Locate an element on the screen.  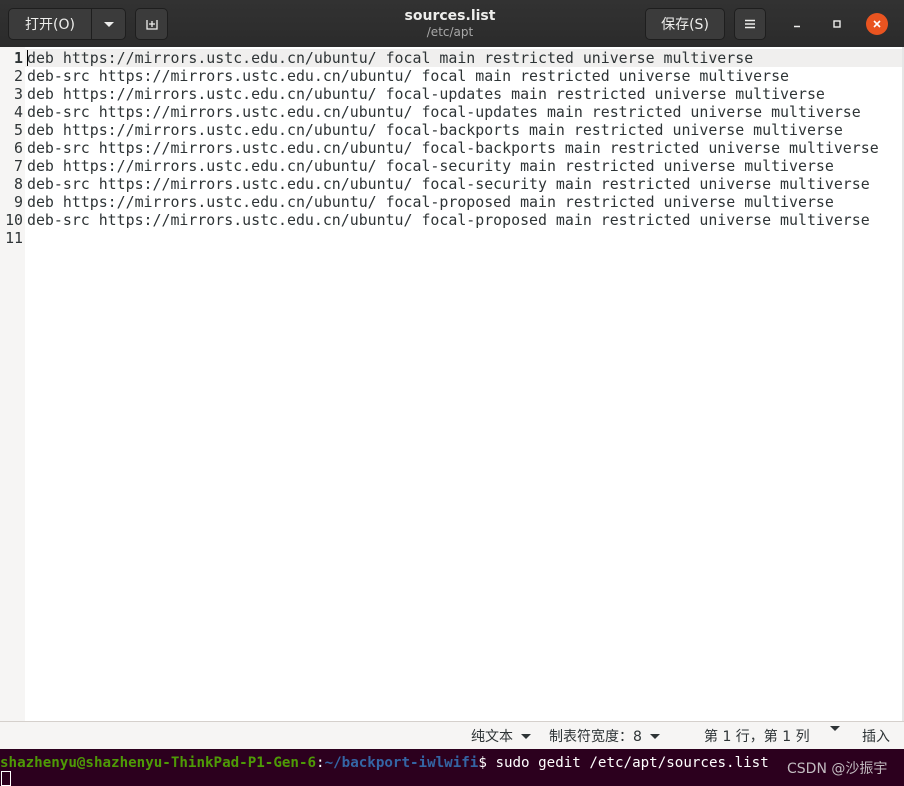
cursor-position-label: 第 1 行，第 1 列 is located at coordinates (757, 737).